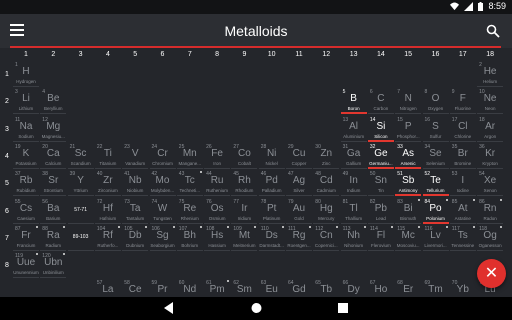 This screenshot has width=512, height=320. What do you see at coordinates (26, 129) in the screenshot?
I see `element-cell-na: 11 Na Sodium` at bounding box center [26, 129].